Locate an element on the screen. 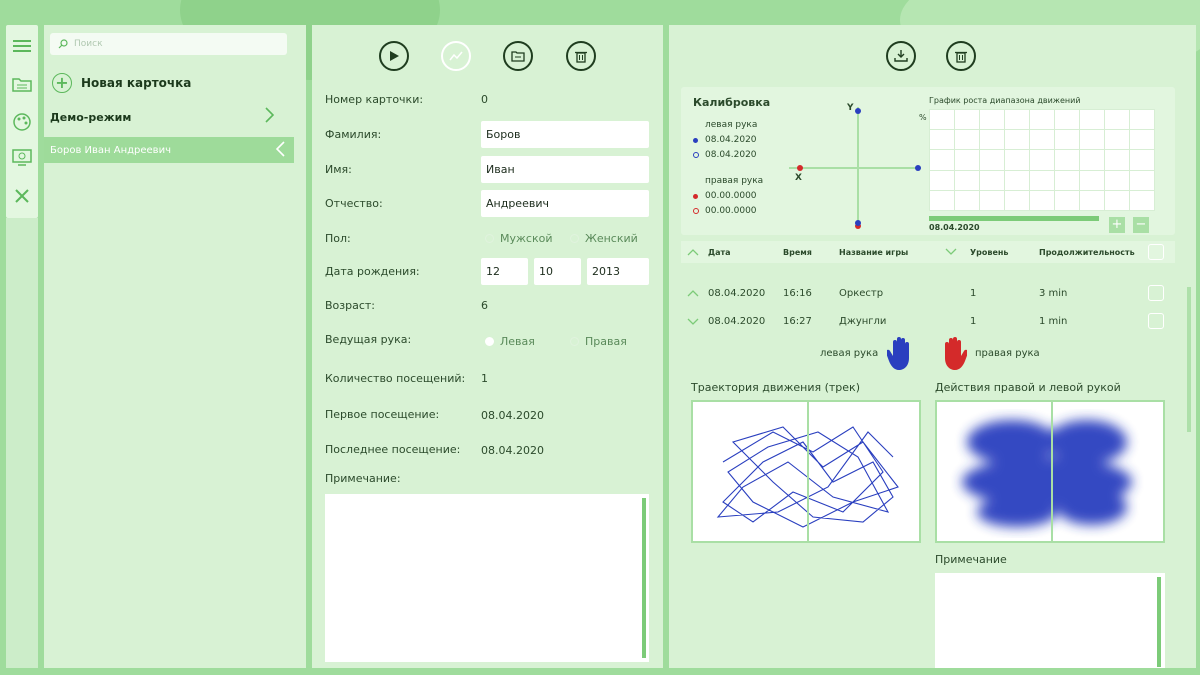 Image resolution: width=1200 pixels, height=675 pixels. col-time: Время is located at coordinates (797, 252).